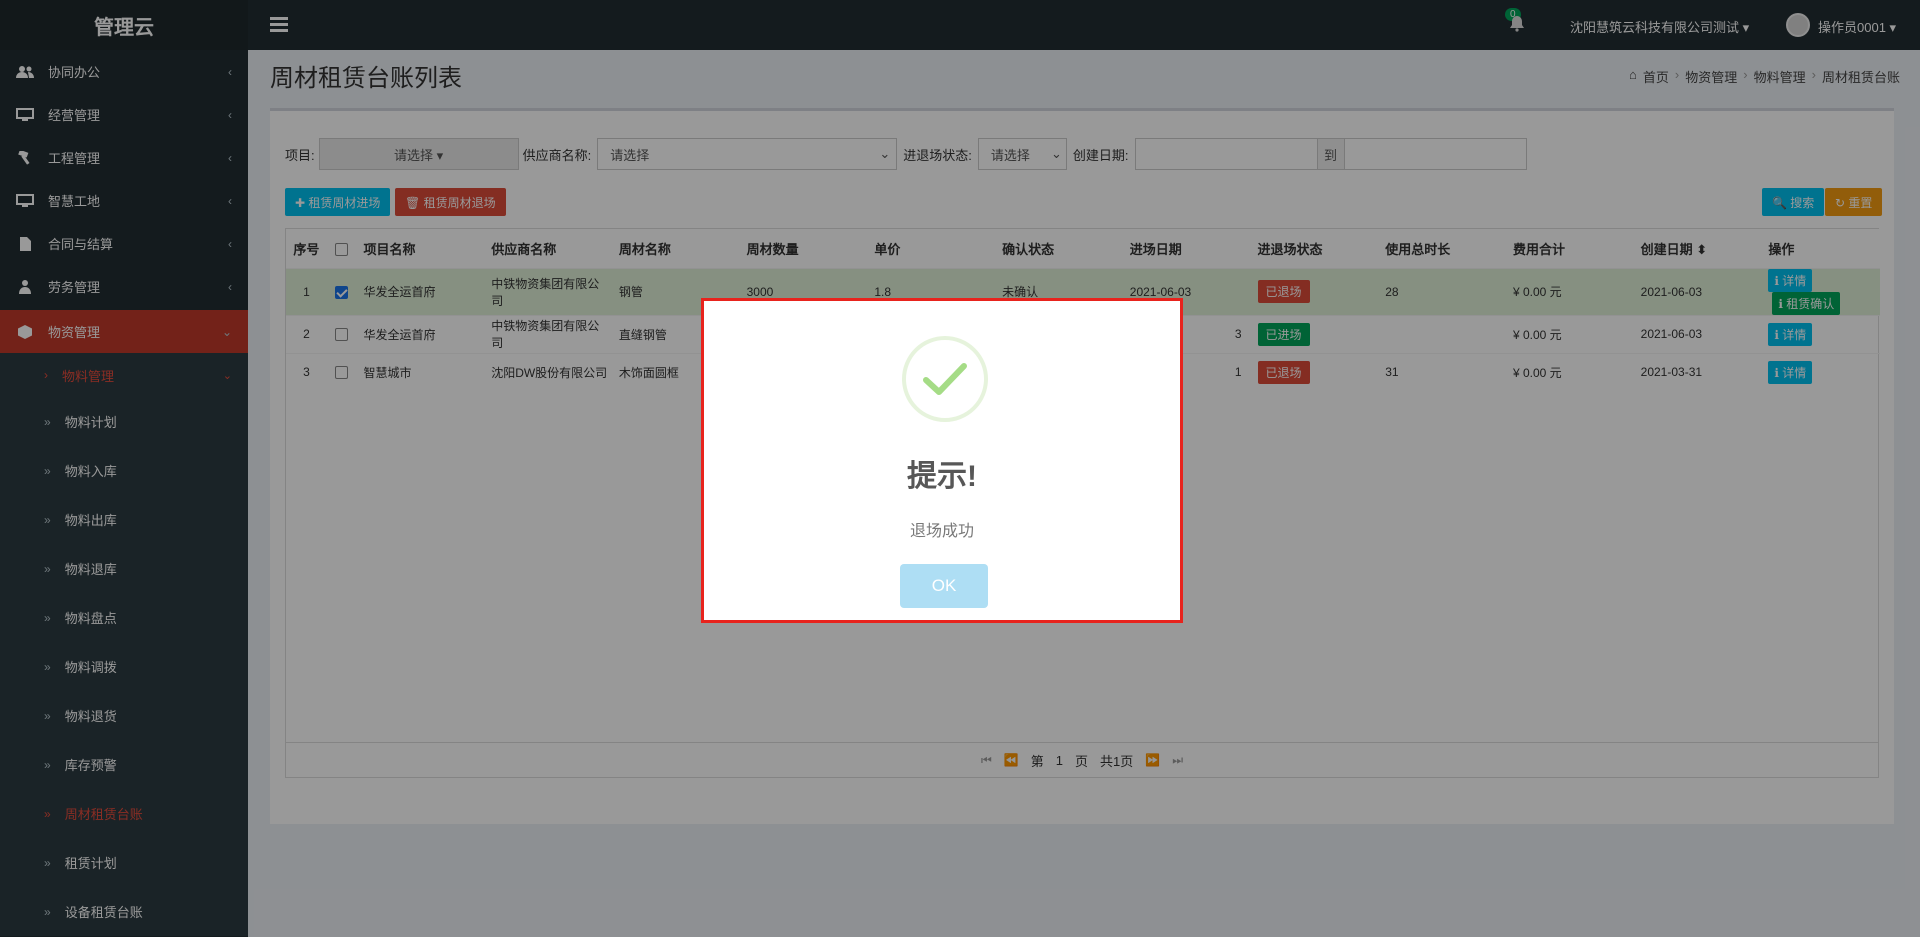 This screenshot has width=1920, height=937. What do you see at coordinates (942, 476) in the screenshot?
I see `dialog-title: 提示!` at bounding box center [942, 476].